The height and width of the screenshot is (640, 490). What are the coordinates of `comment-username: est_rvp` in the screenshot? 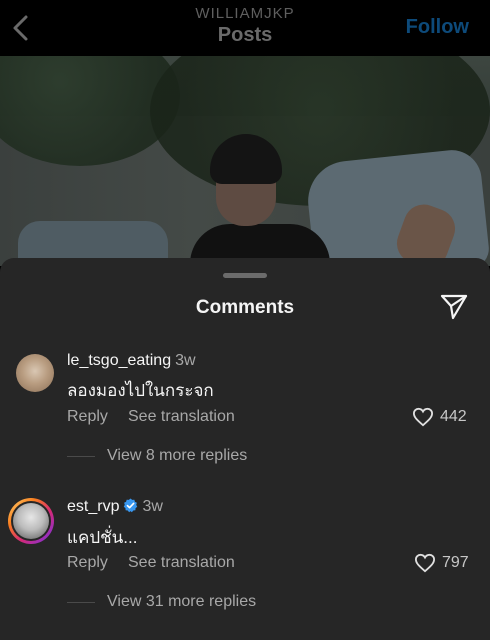 It's located at (93, 506).